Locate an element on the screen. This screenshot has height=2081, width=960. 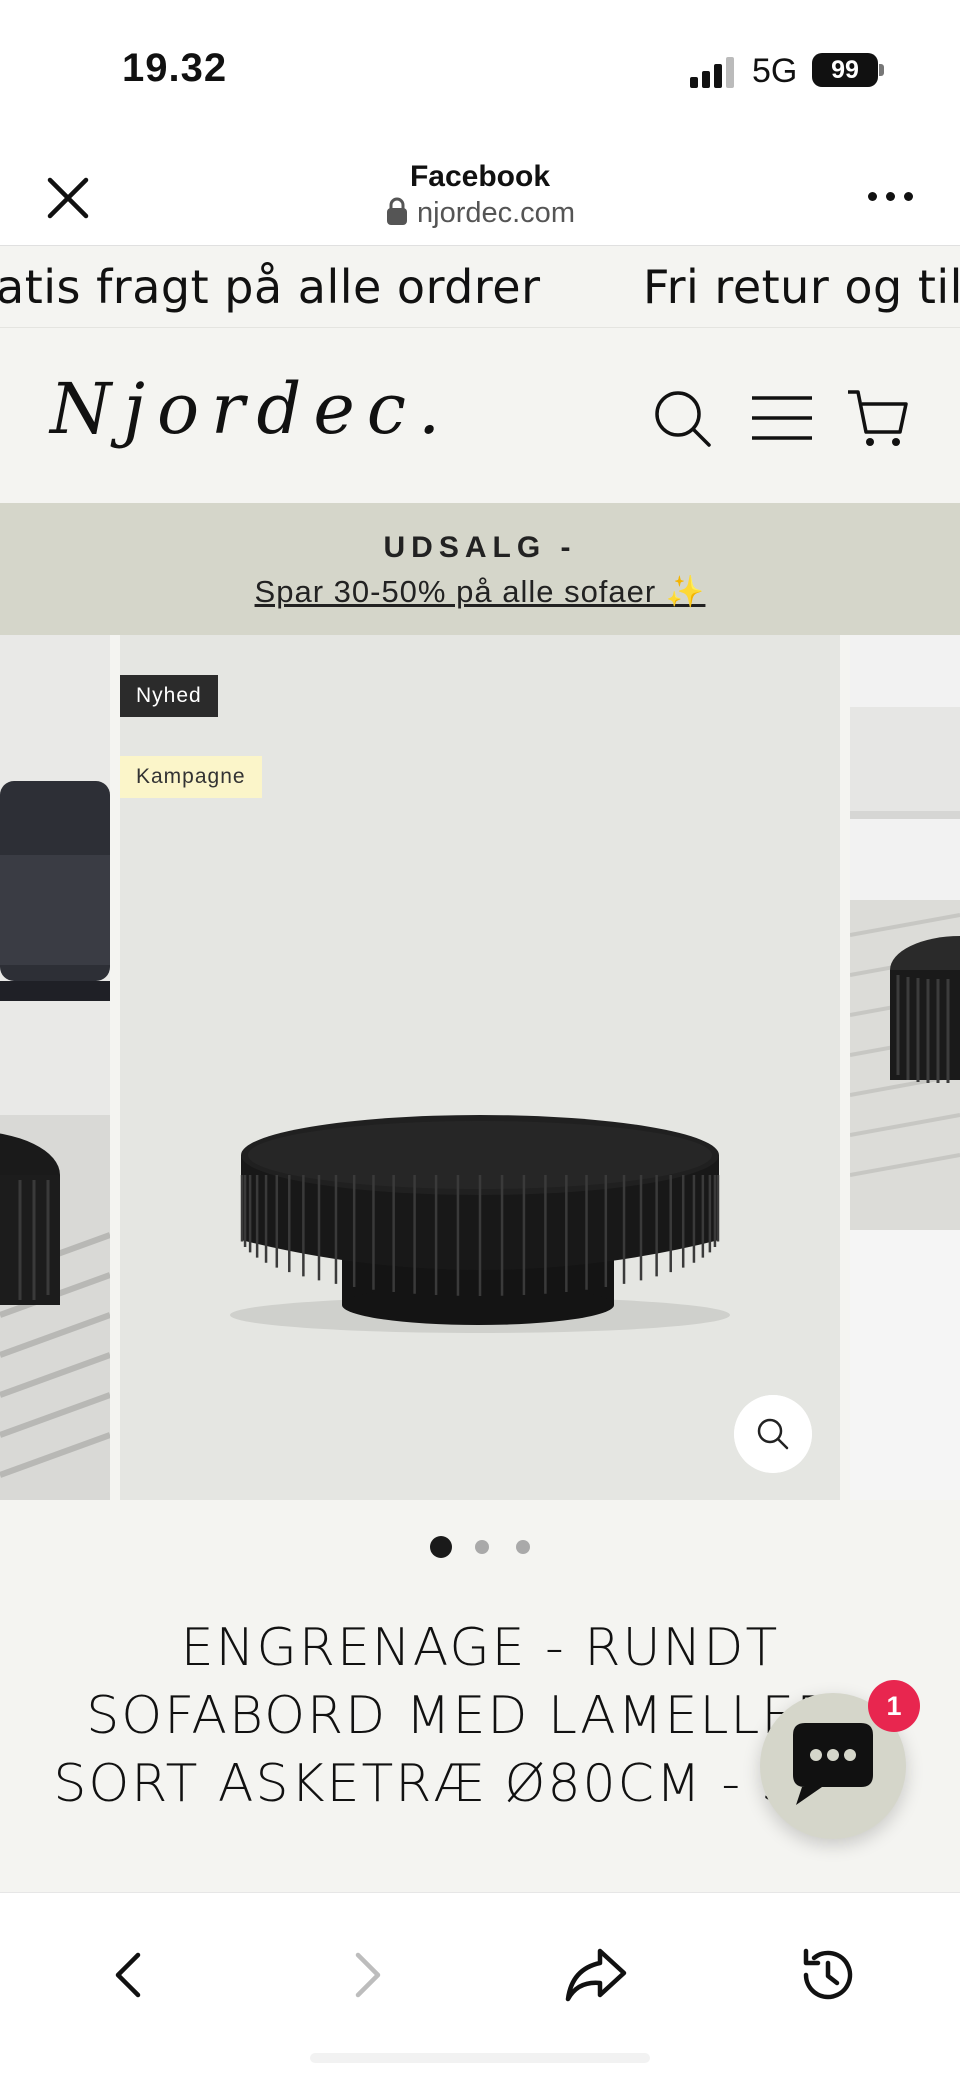
network-type: 5G is located at coordinates (775, 71).